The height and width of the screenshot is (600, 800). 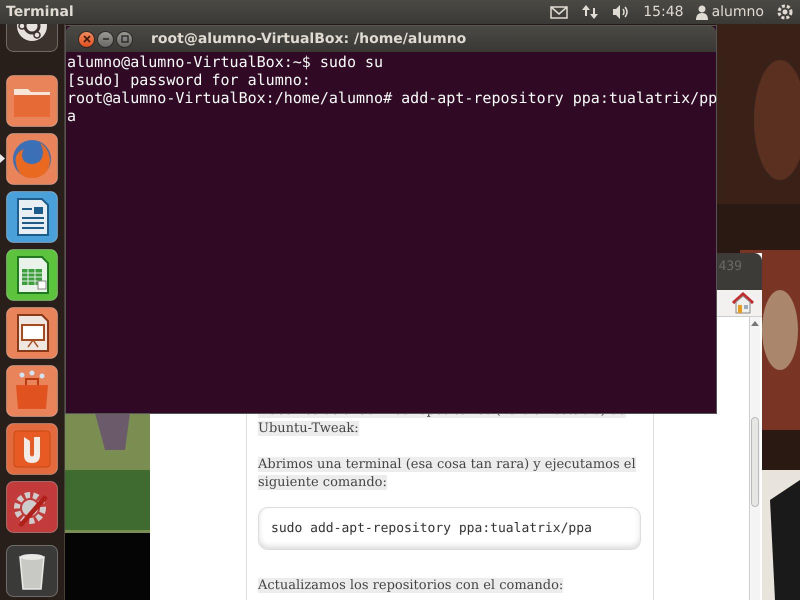 What do you see at coordinates (308, 39) in the screenshot?
I see `window-title: root@alumno-VirtualBox: /home/alumno` at bounding box center [308, 39].